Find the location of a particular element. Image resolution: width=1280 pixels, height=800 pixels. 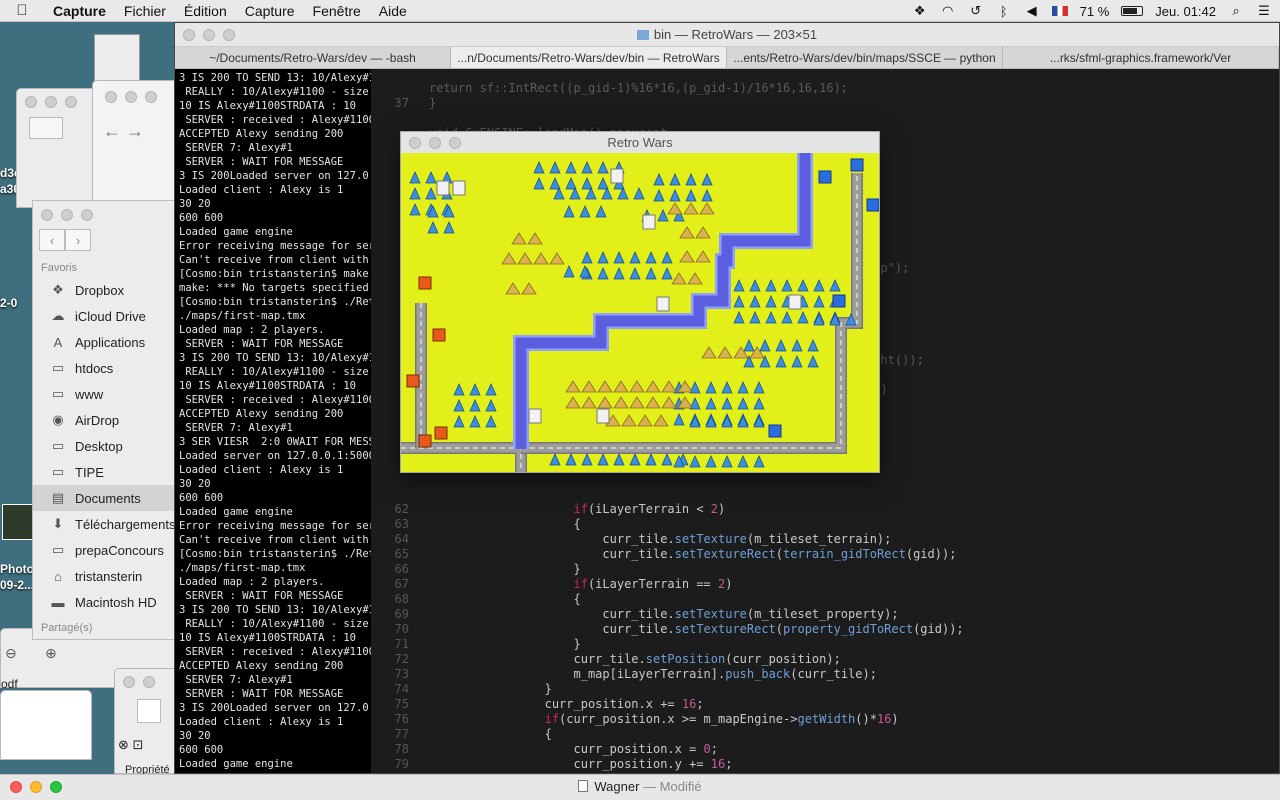

menu-app-name: Capture is located at coordinates (79, 11).